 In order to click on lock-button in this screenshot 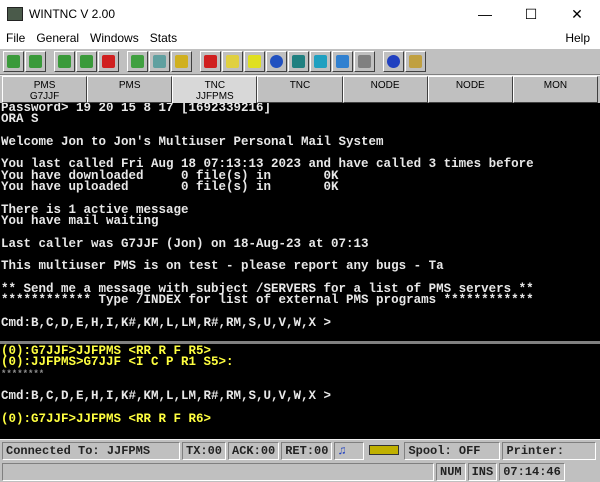, I will do `click(181, 61)`.